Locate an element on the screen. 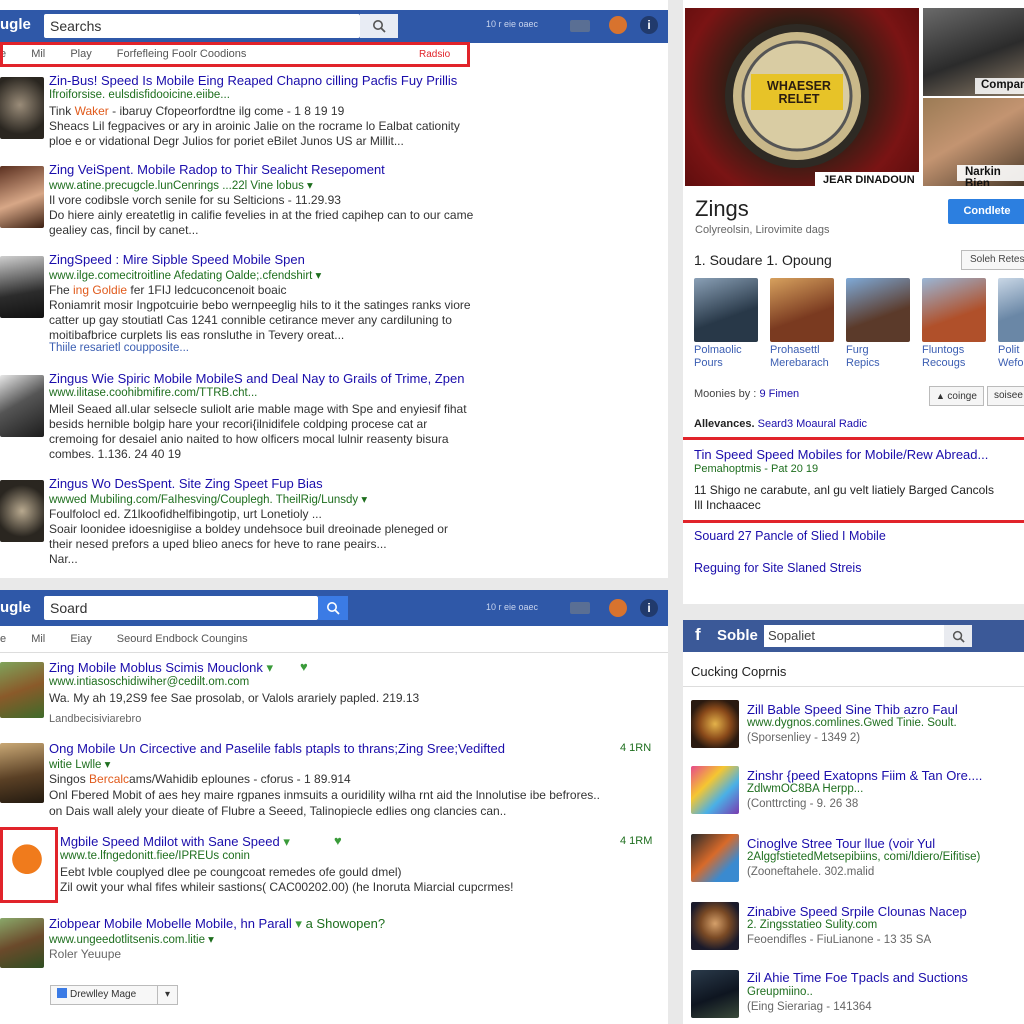 The width and height of the screenshot is (1024, 1024). related-link: Souard 27 Pancle of Slied I Mobile is located at coordinates (790, 536).